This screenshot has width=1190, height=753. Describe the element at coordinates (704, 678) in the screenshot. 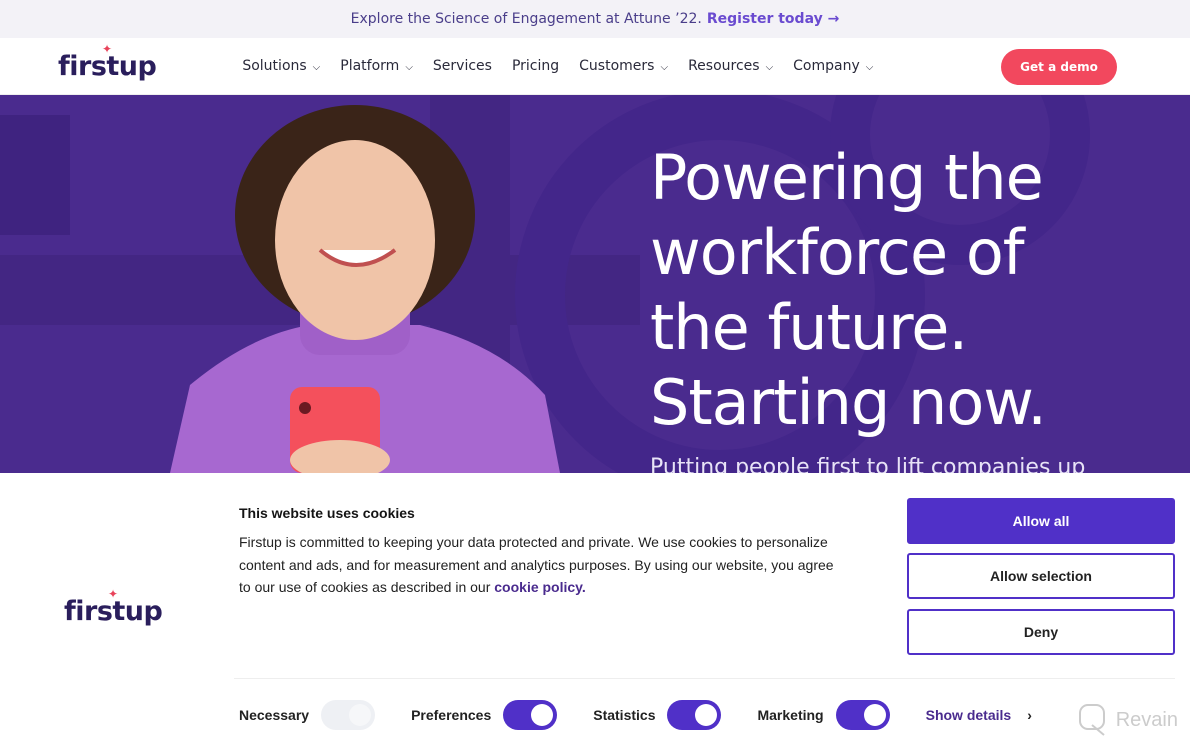

I see `divider` at that location.